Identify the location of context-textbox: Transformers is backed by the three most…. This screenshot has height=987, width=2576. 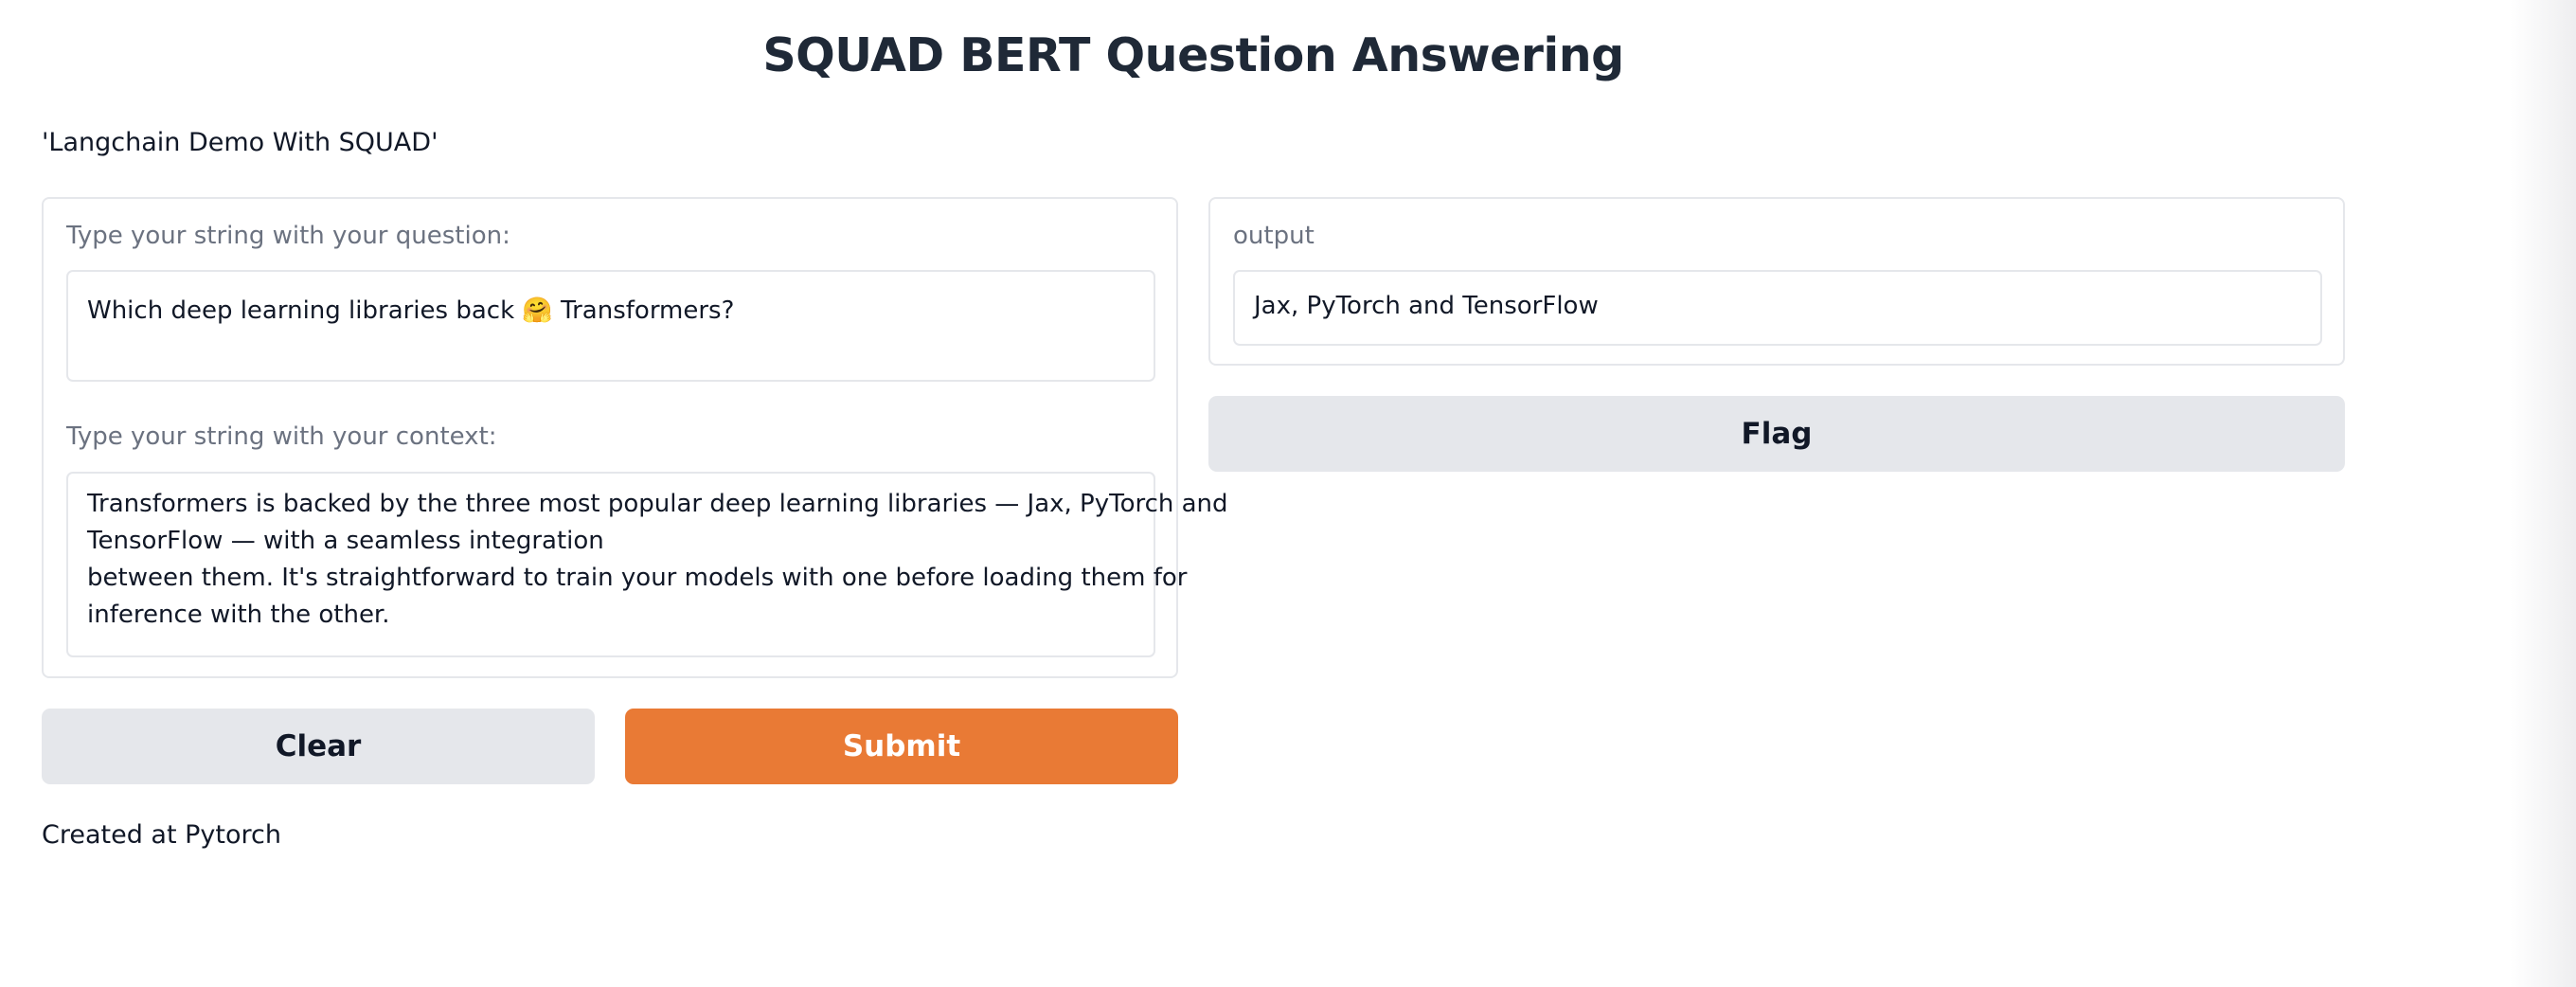
(647, 564).